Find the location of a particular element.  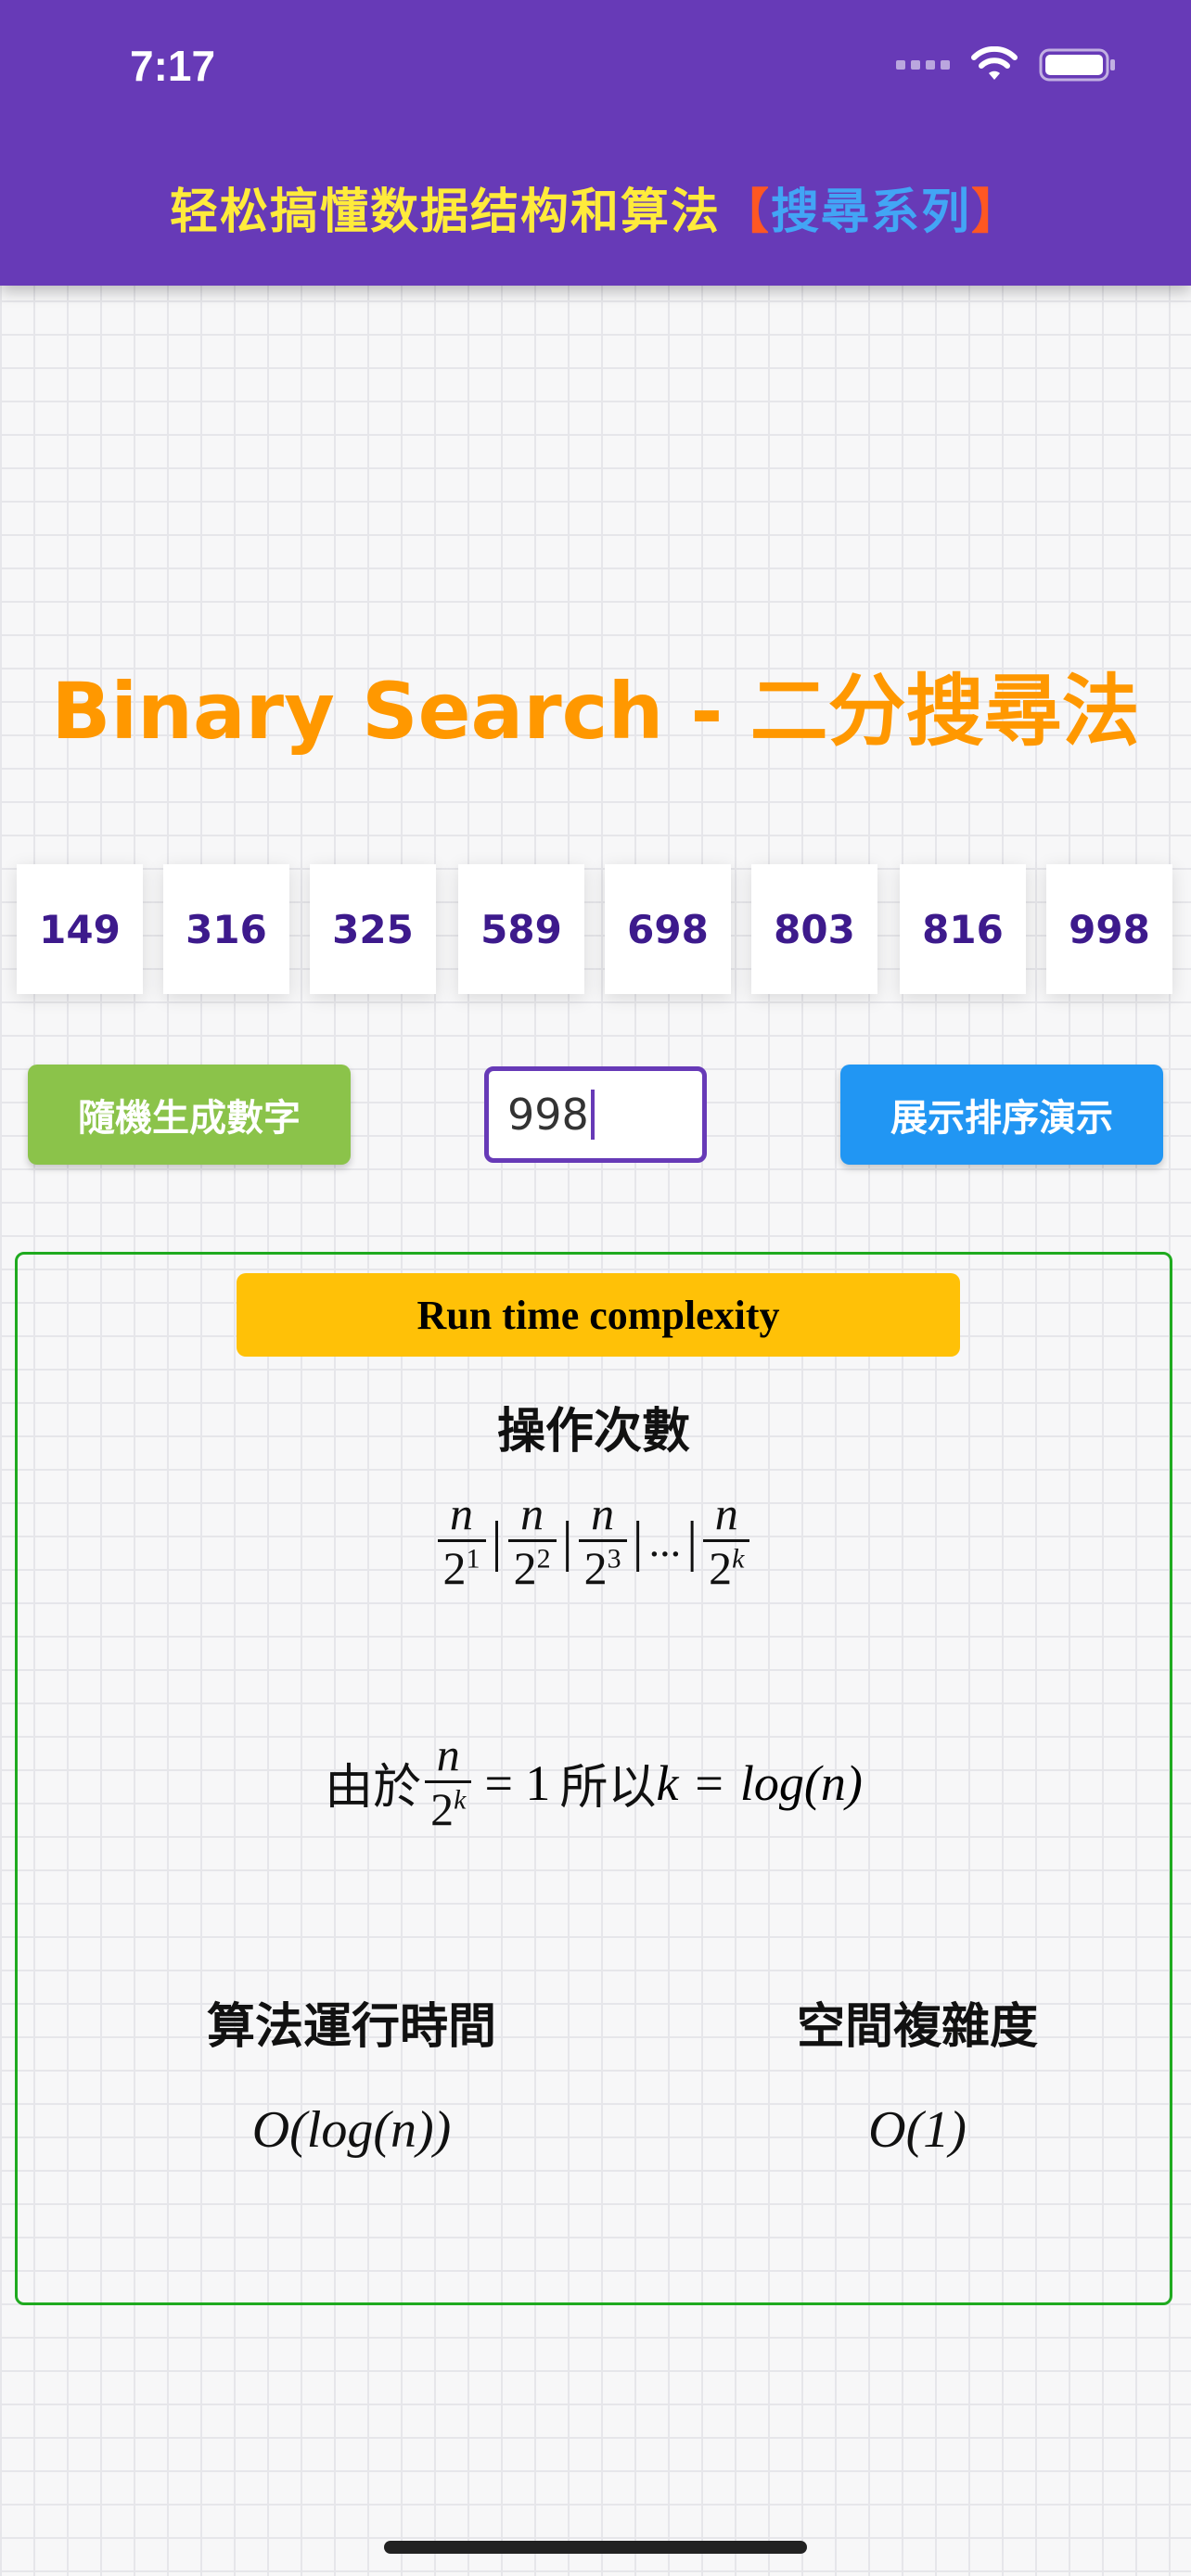

derivation-middle: 所以 is located at coordinates (608, 1788).